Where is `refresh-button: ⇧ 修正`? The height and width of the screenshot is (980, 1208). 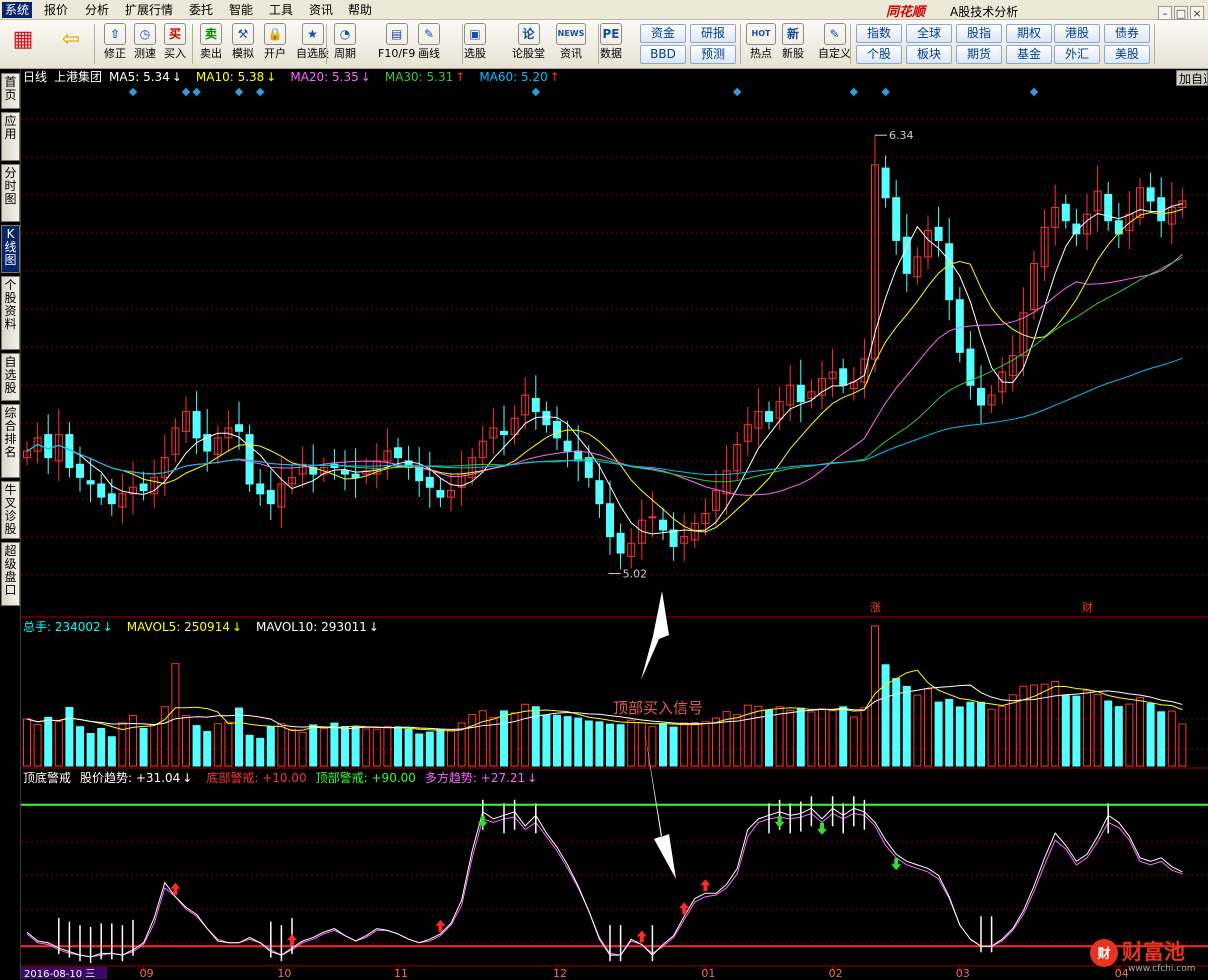
refresh-button: ⇧ 修正 is located at coordinates (115, 42).